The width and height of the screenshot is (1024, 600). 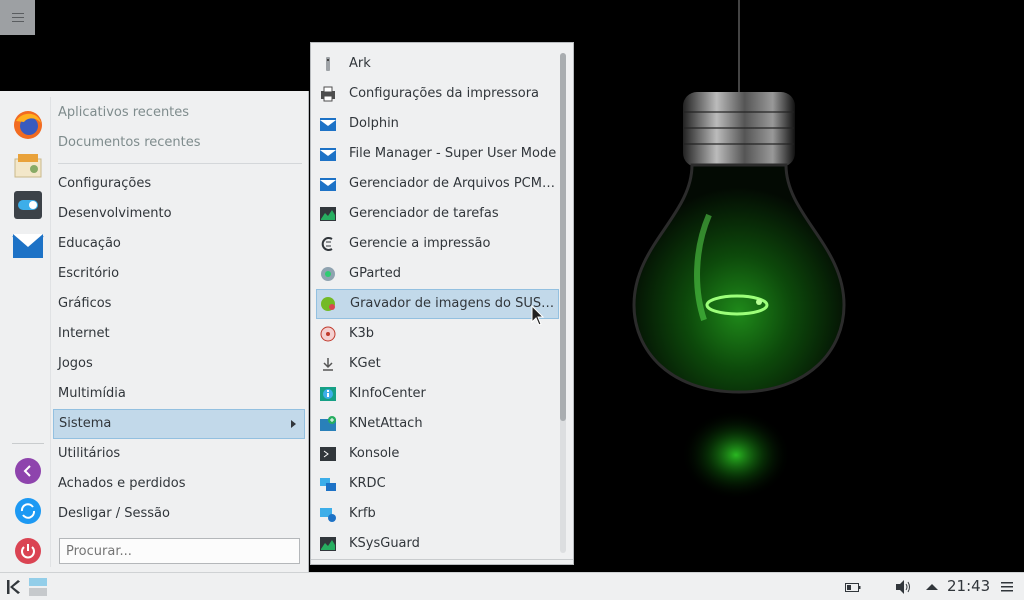 I want to click on app-krfb: Krfb, so click(x=437, y=514).